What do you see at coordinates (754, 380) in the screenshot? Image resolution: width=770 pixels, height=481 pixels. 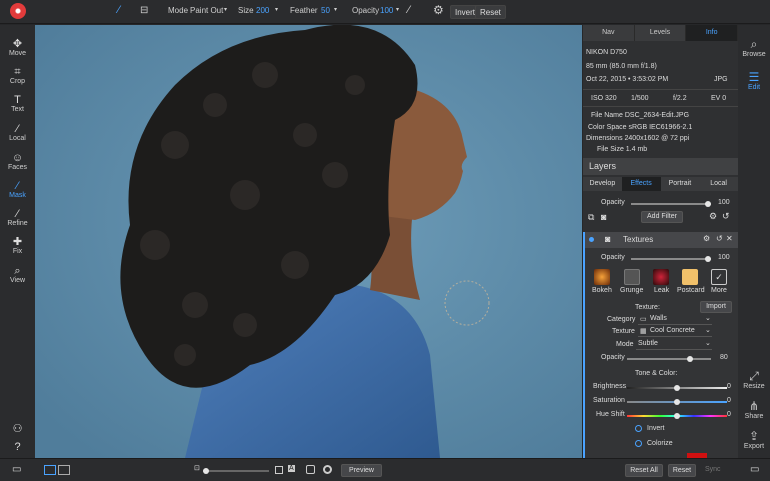 I see `tool-resize: ⤢ Resize` at bounding box center [754, 380].